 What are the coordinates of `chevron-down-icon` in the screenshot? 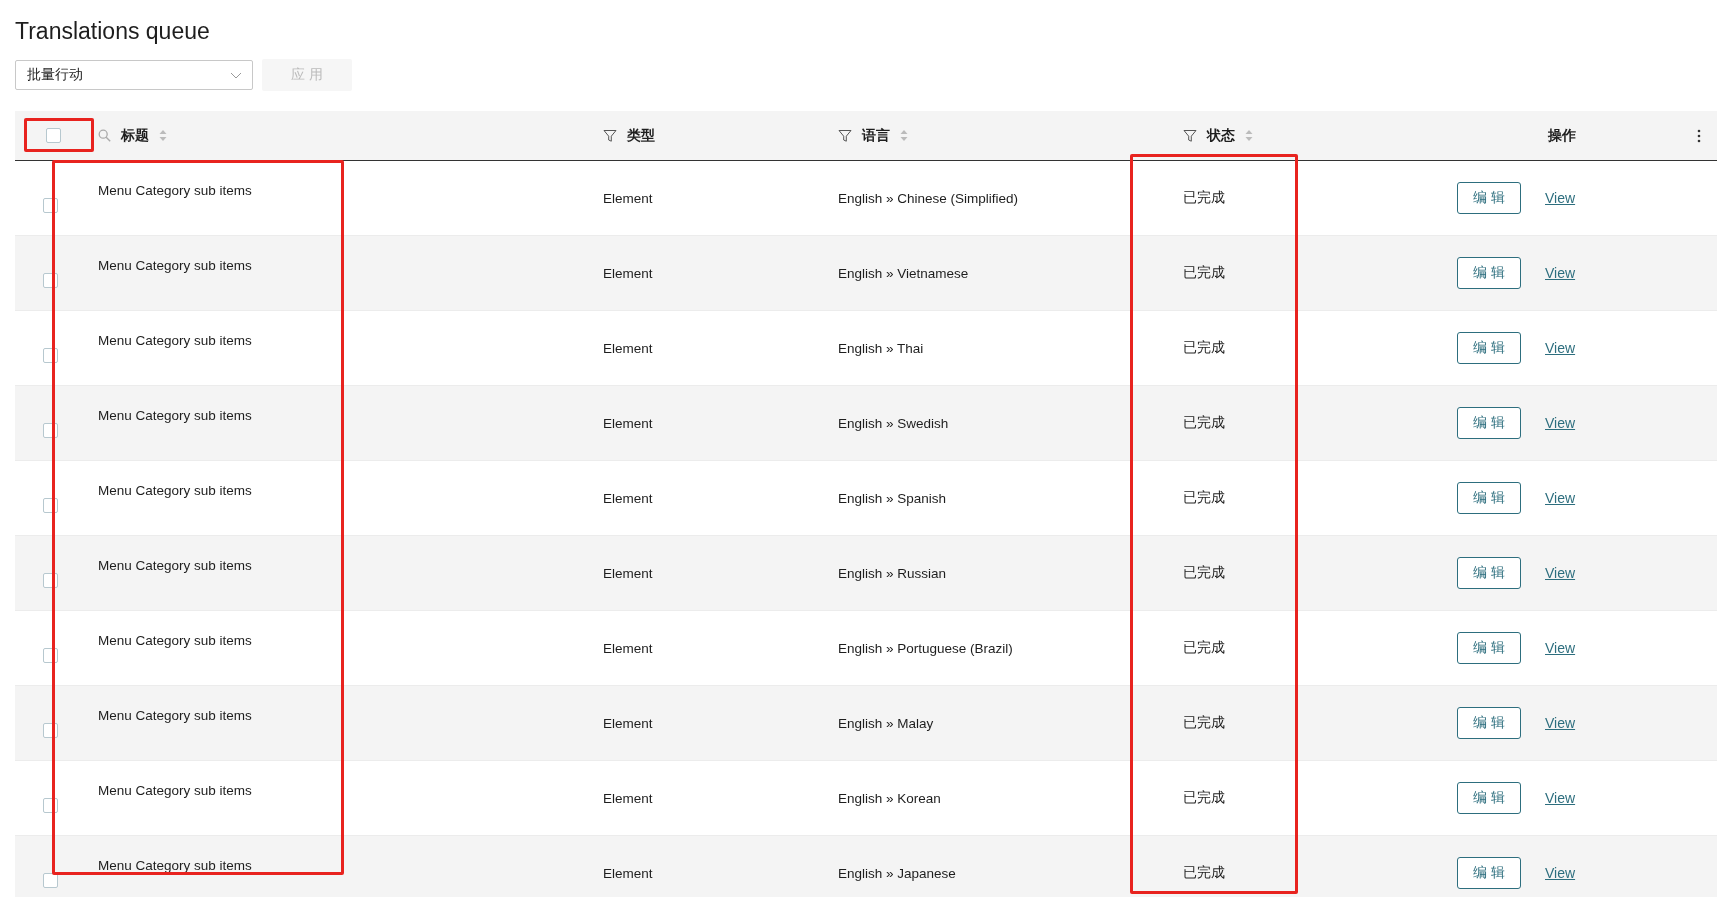 It's located at (236, 75).